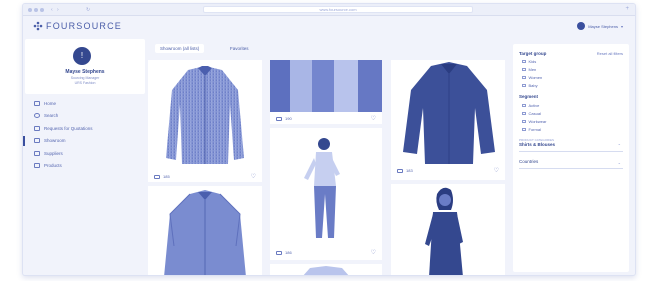 The width and height of the screenshot is (657, 281). Describe the element at coordinates (215, 49) in the screenshot. I see `showroom-tabs: Showroom (all lists) Favorites` at that location.